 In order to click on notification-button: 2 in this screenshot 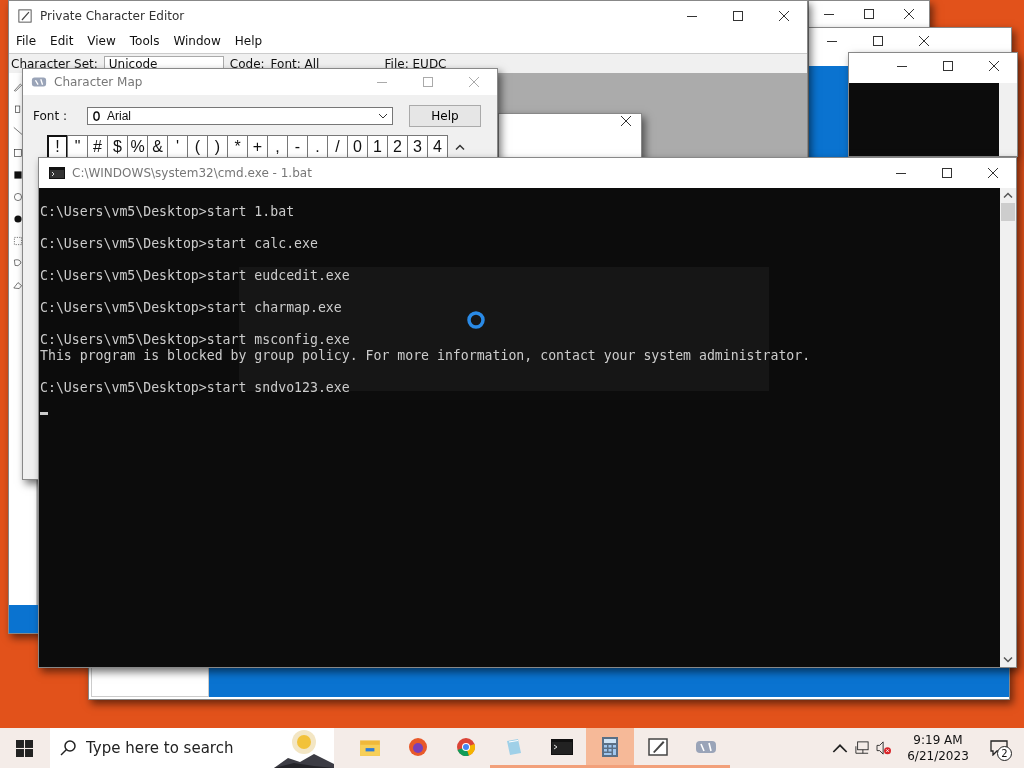, I will do `click(999, 748)`.